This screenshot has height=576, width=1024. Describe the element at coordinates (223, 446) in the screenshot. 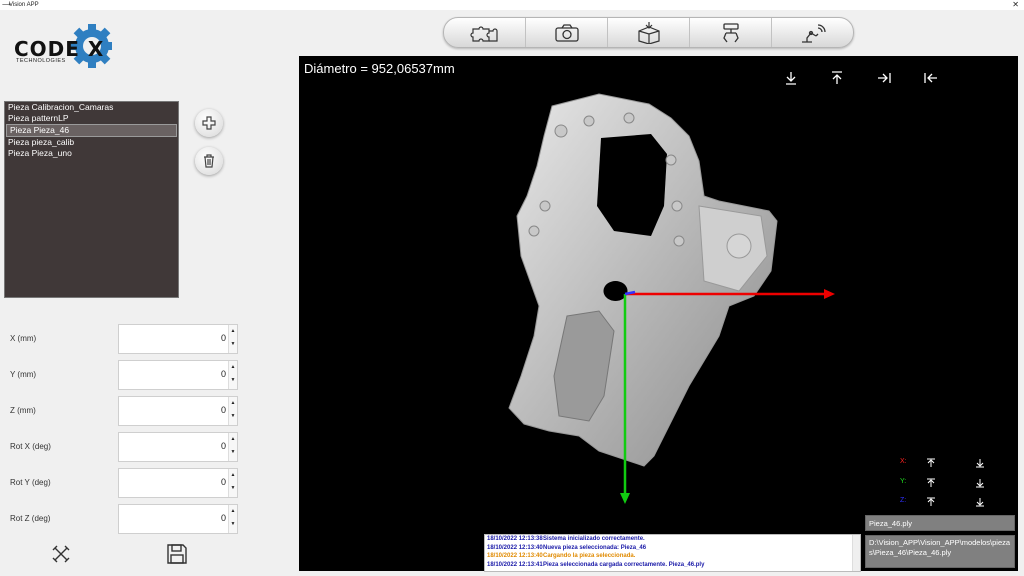

I see `rot-x-value: 0` at that location.